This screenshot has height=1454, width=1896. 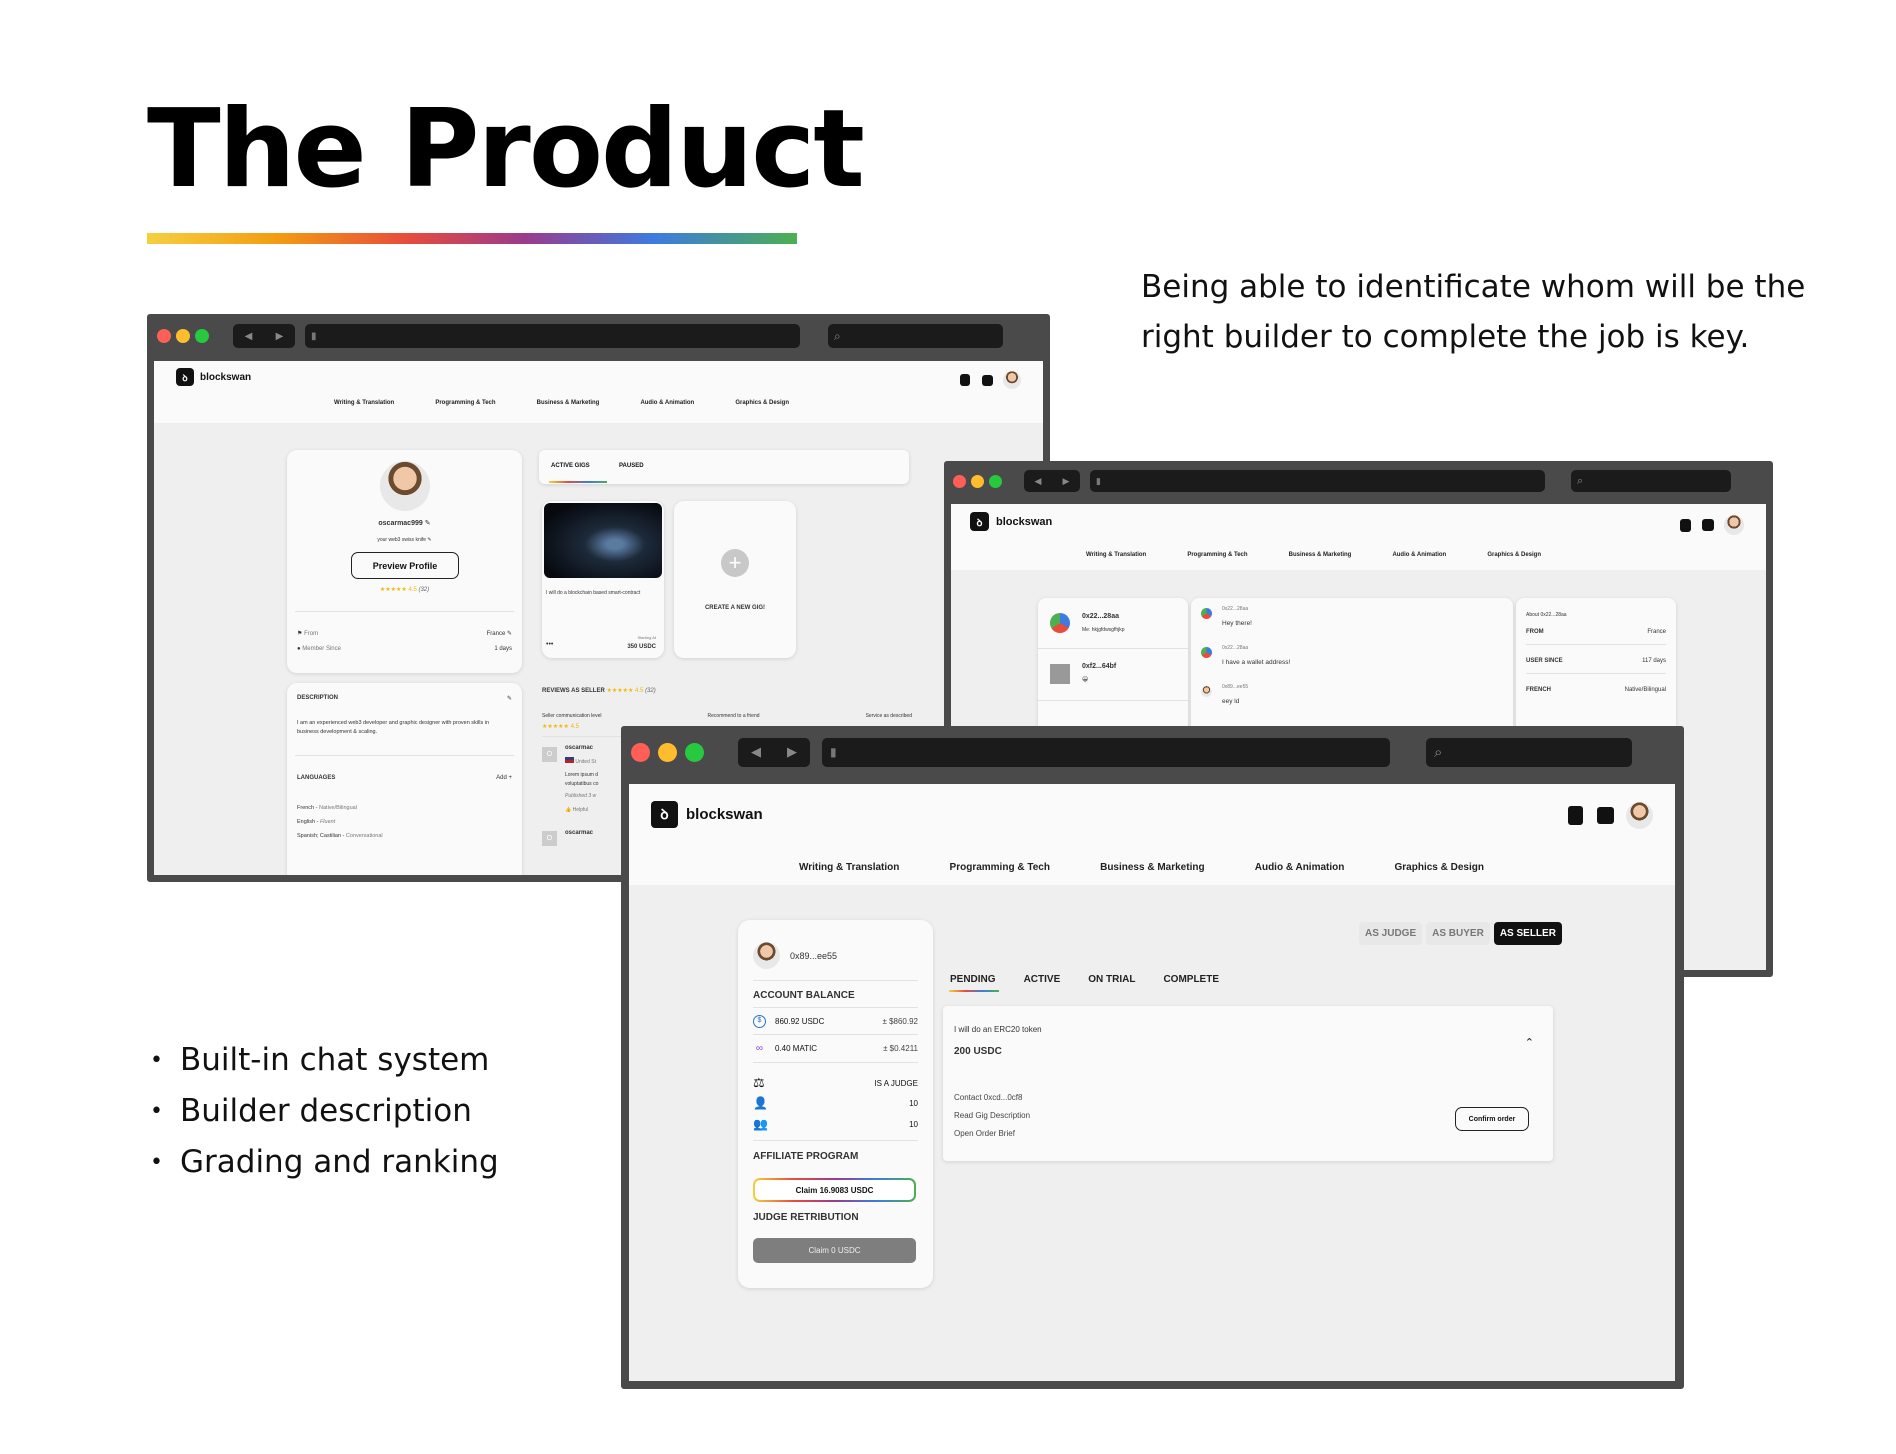 I want to click on tab-pending: PENDING, so click(x=973, y=979).